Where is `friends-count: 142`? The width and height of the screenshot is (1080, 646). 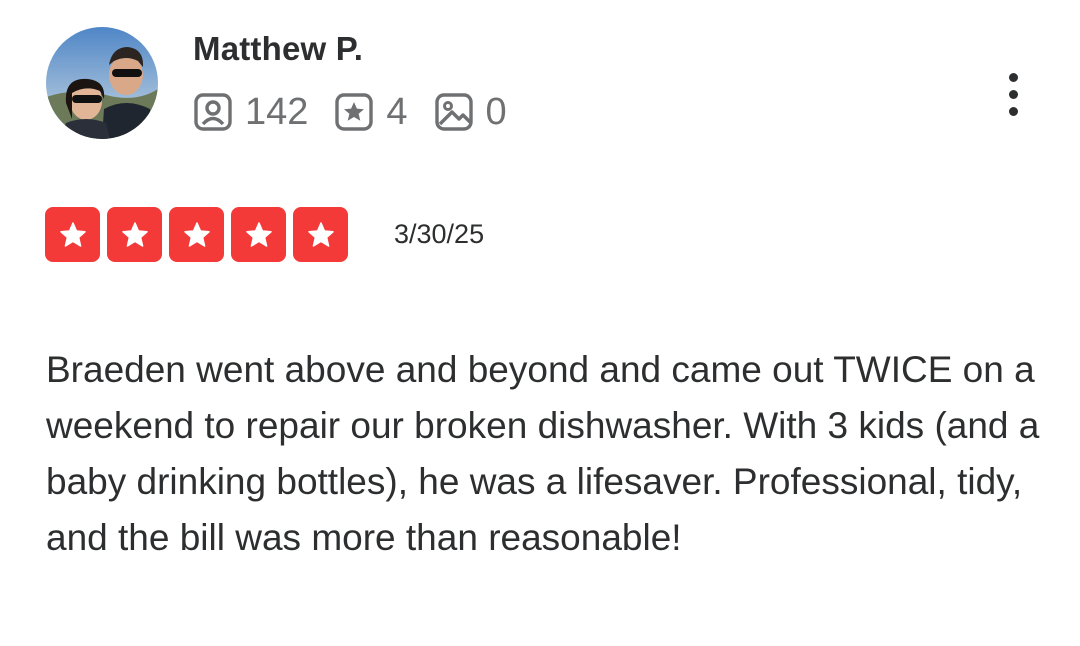 friends-count: 142 is located at coordinates (277, 112).